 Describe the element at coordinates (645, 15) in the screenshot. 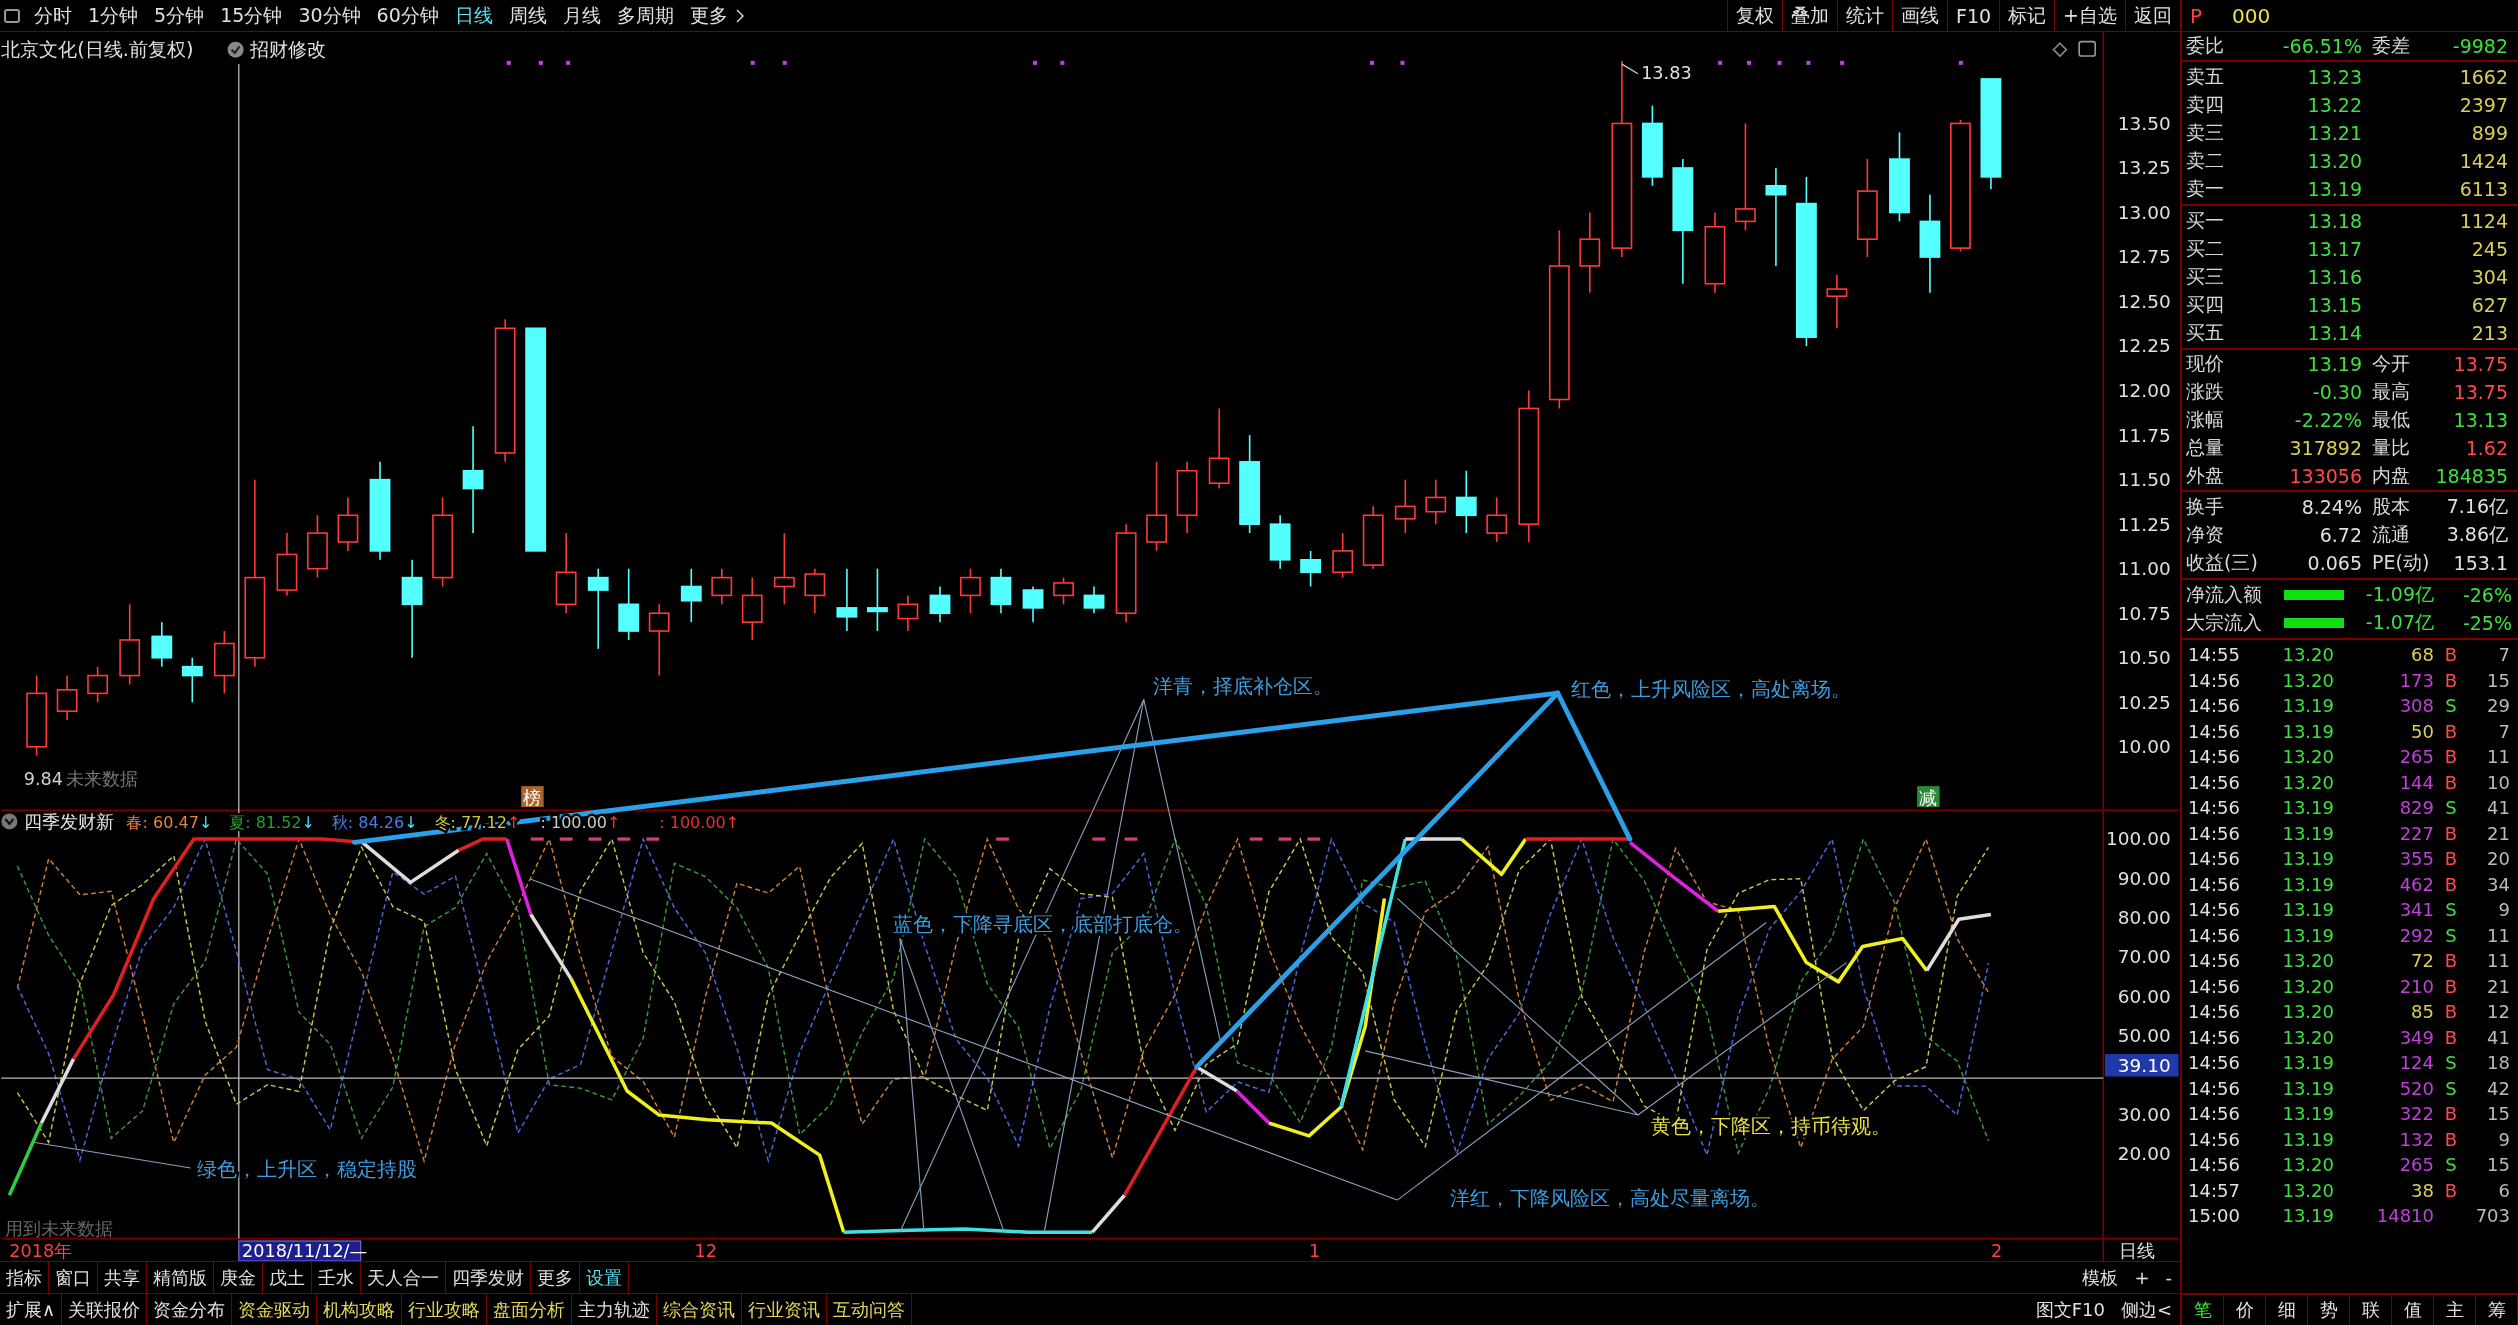

I see `period-tab: 多周期` at that location.